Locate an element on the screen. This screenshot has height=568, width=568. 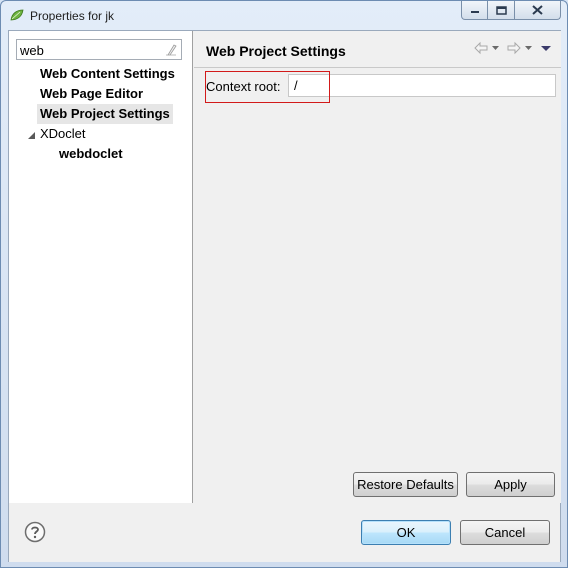
tree-item-xdoclet: XDoclet is located at coordinates (63, 134).